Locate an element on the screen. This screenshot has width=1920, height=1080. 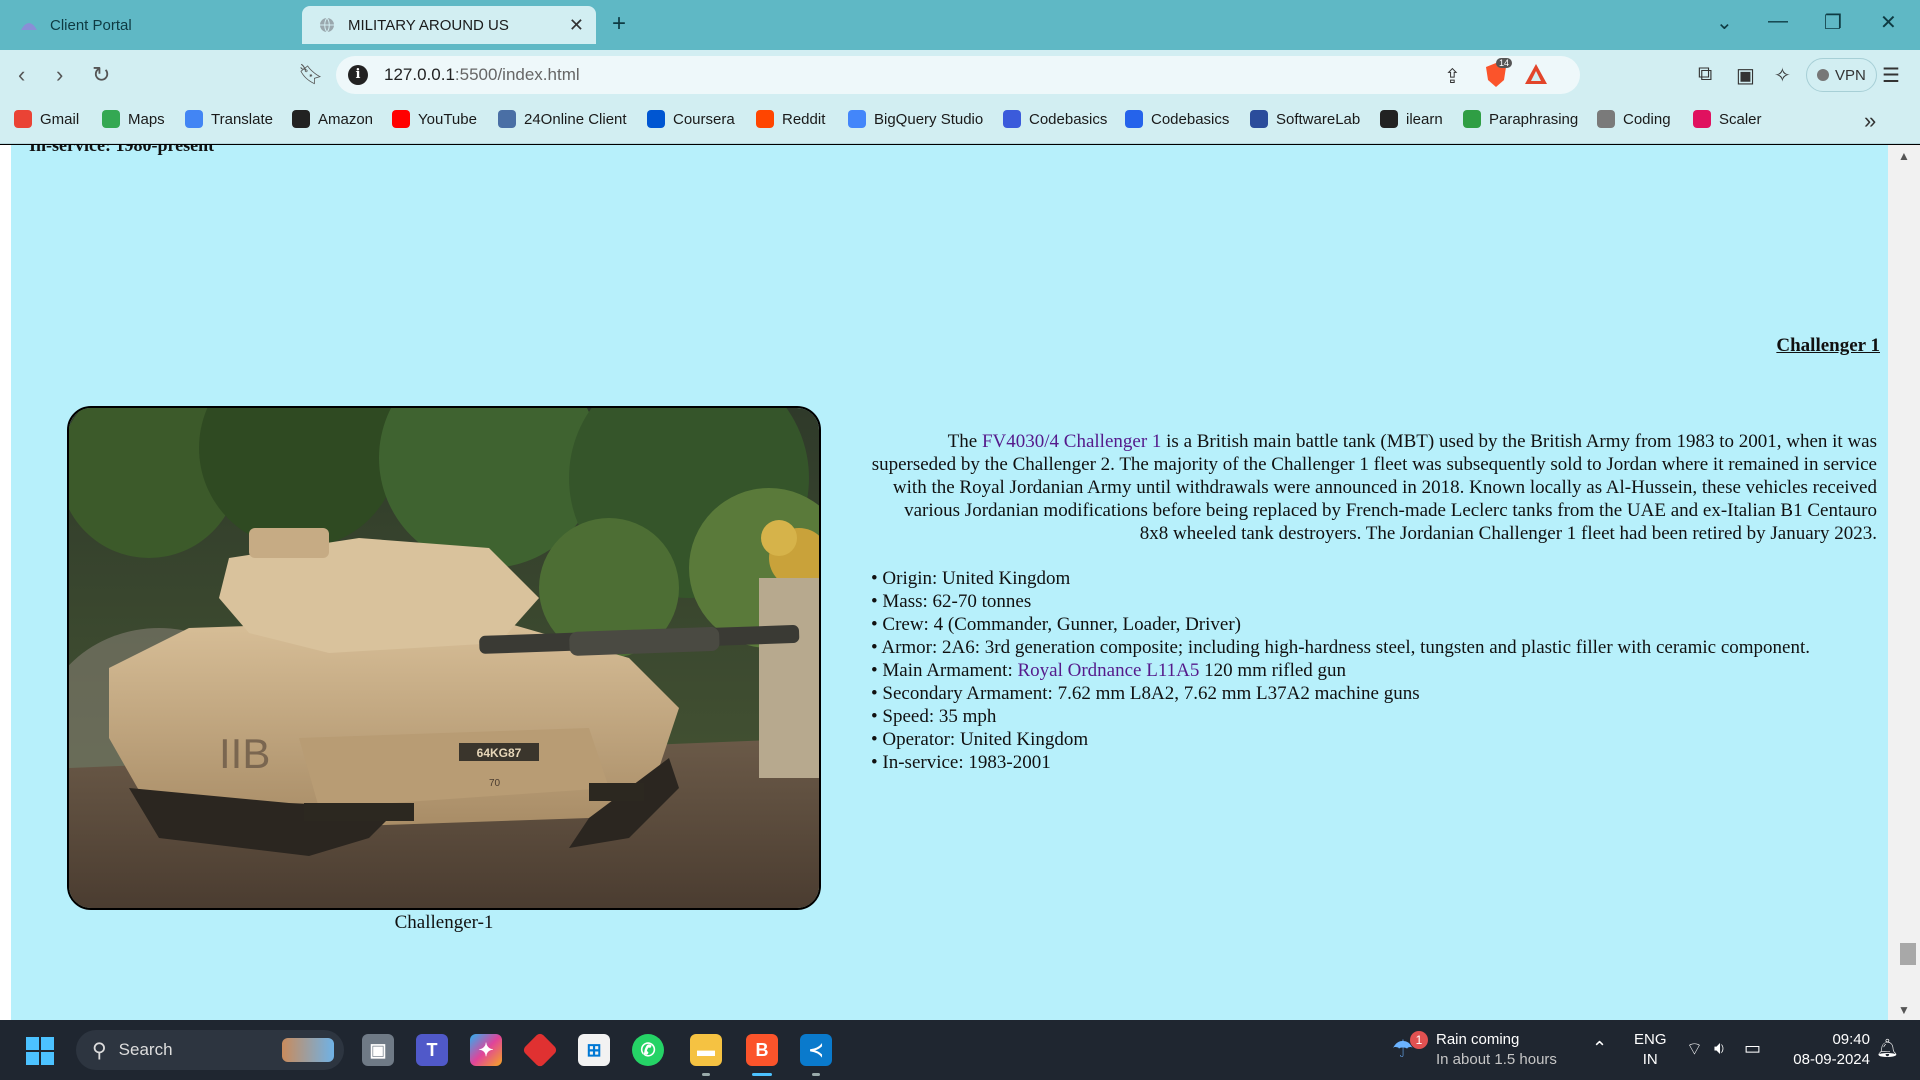
bookmark-ilearn: ilearn is located at coordinates (1411, 119).